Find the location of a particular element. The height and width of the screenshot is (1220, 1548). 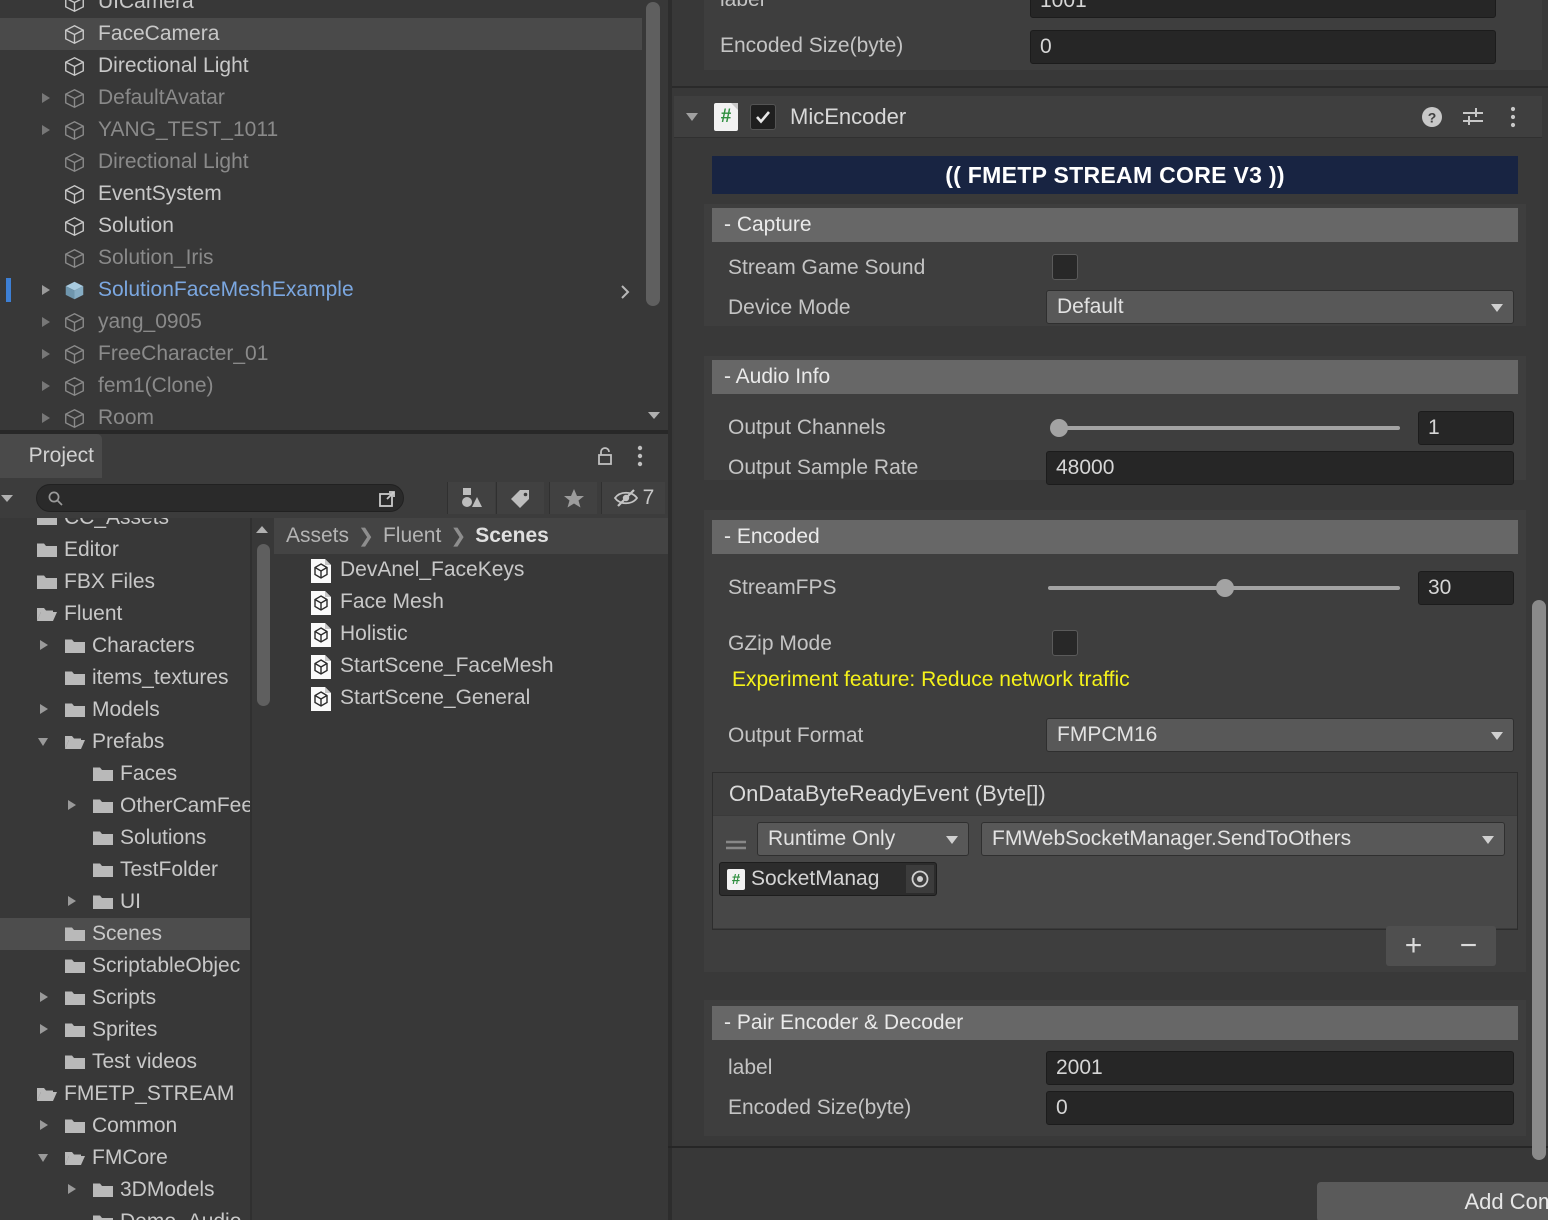

project-tree-item-3dmodels: 3DModels is located at coordinates (125, 1190).